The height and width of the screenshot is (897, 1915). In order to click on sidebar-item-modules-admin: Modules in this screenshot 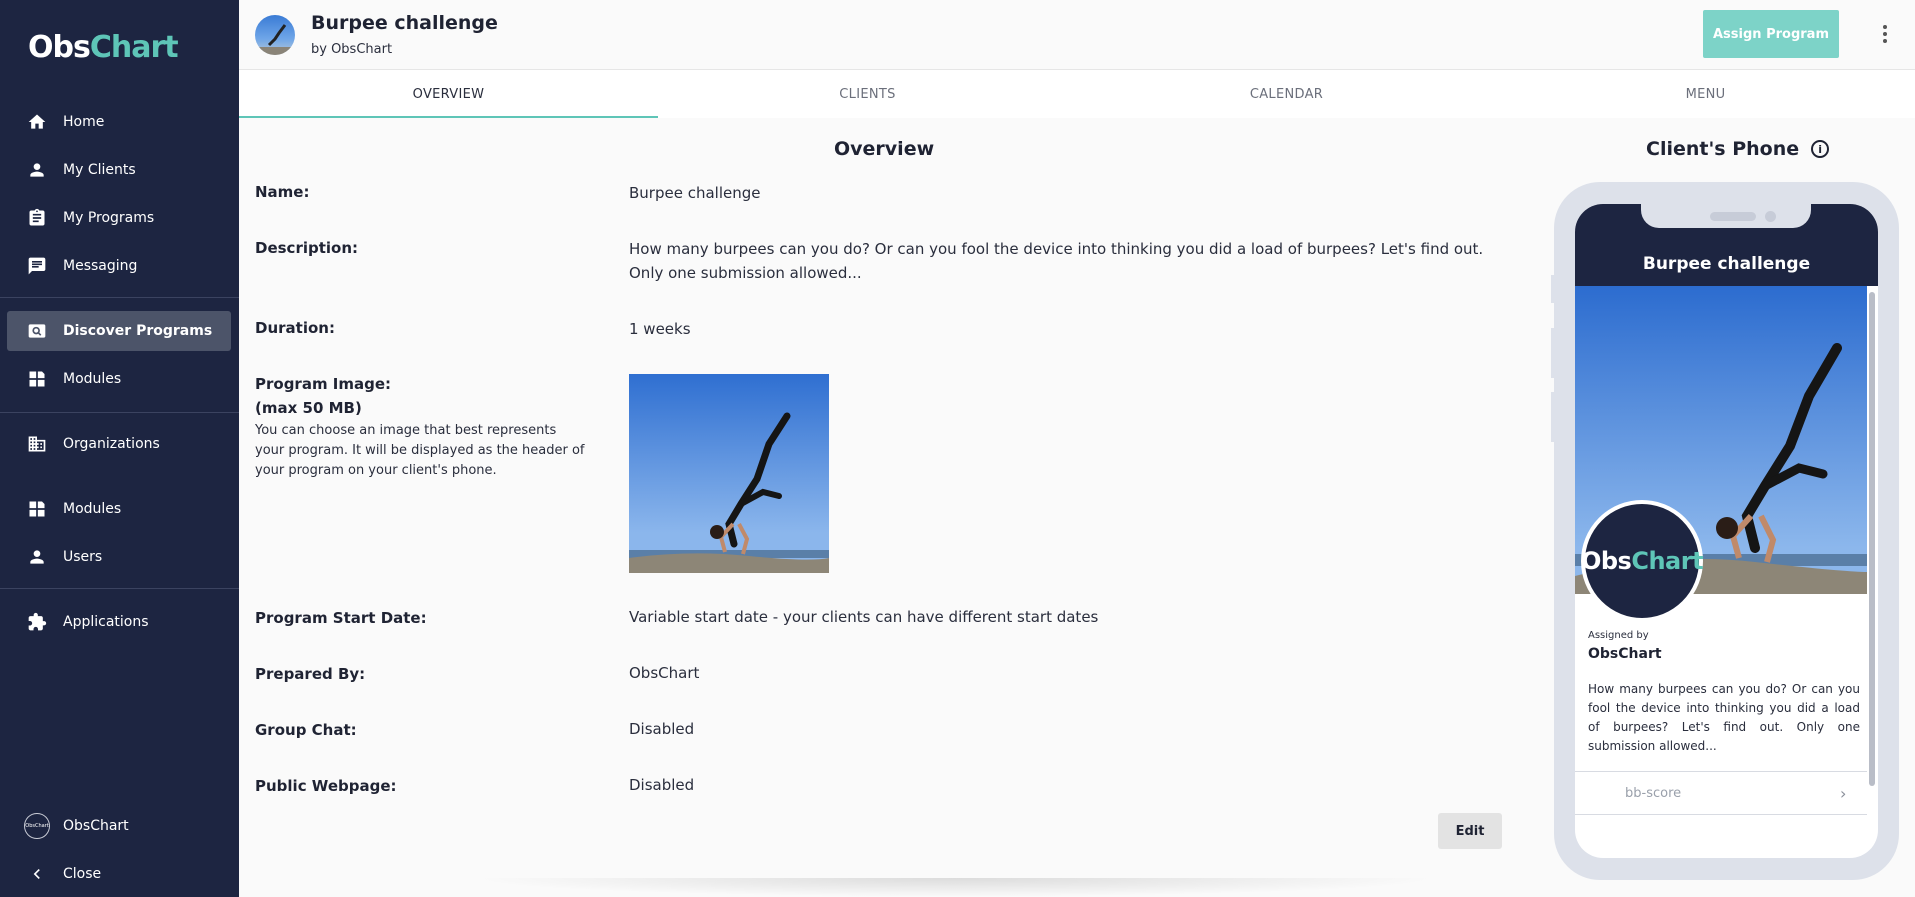, I will do `click(119, 509)`.